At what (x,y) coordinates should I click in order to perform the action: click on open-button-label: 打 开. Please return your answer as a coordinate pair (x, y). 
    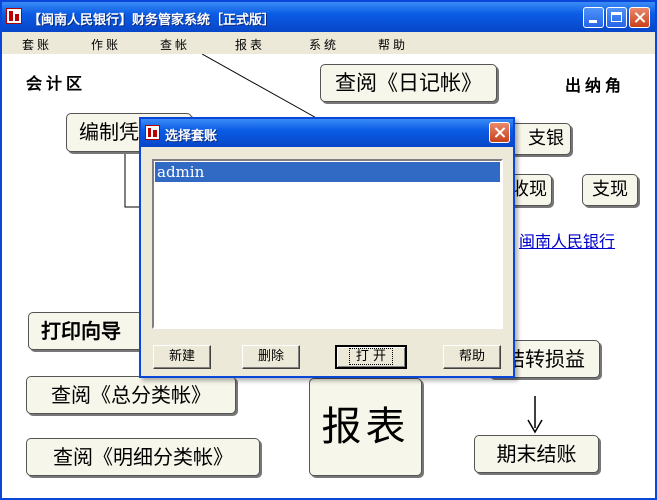
    Looking at the image, I should click on (371, 356).